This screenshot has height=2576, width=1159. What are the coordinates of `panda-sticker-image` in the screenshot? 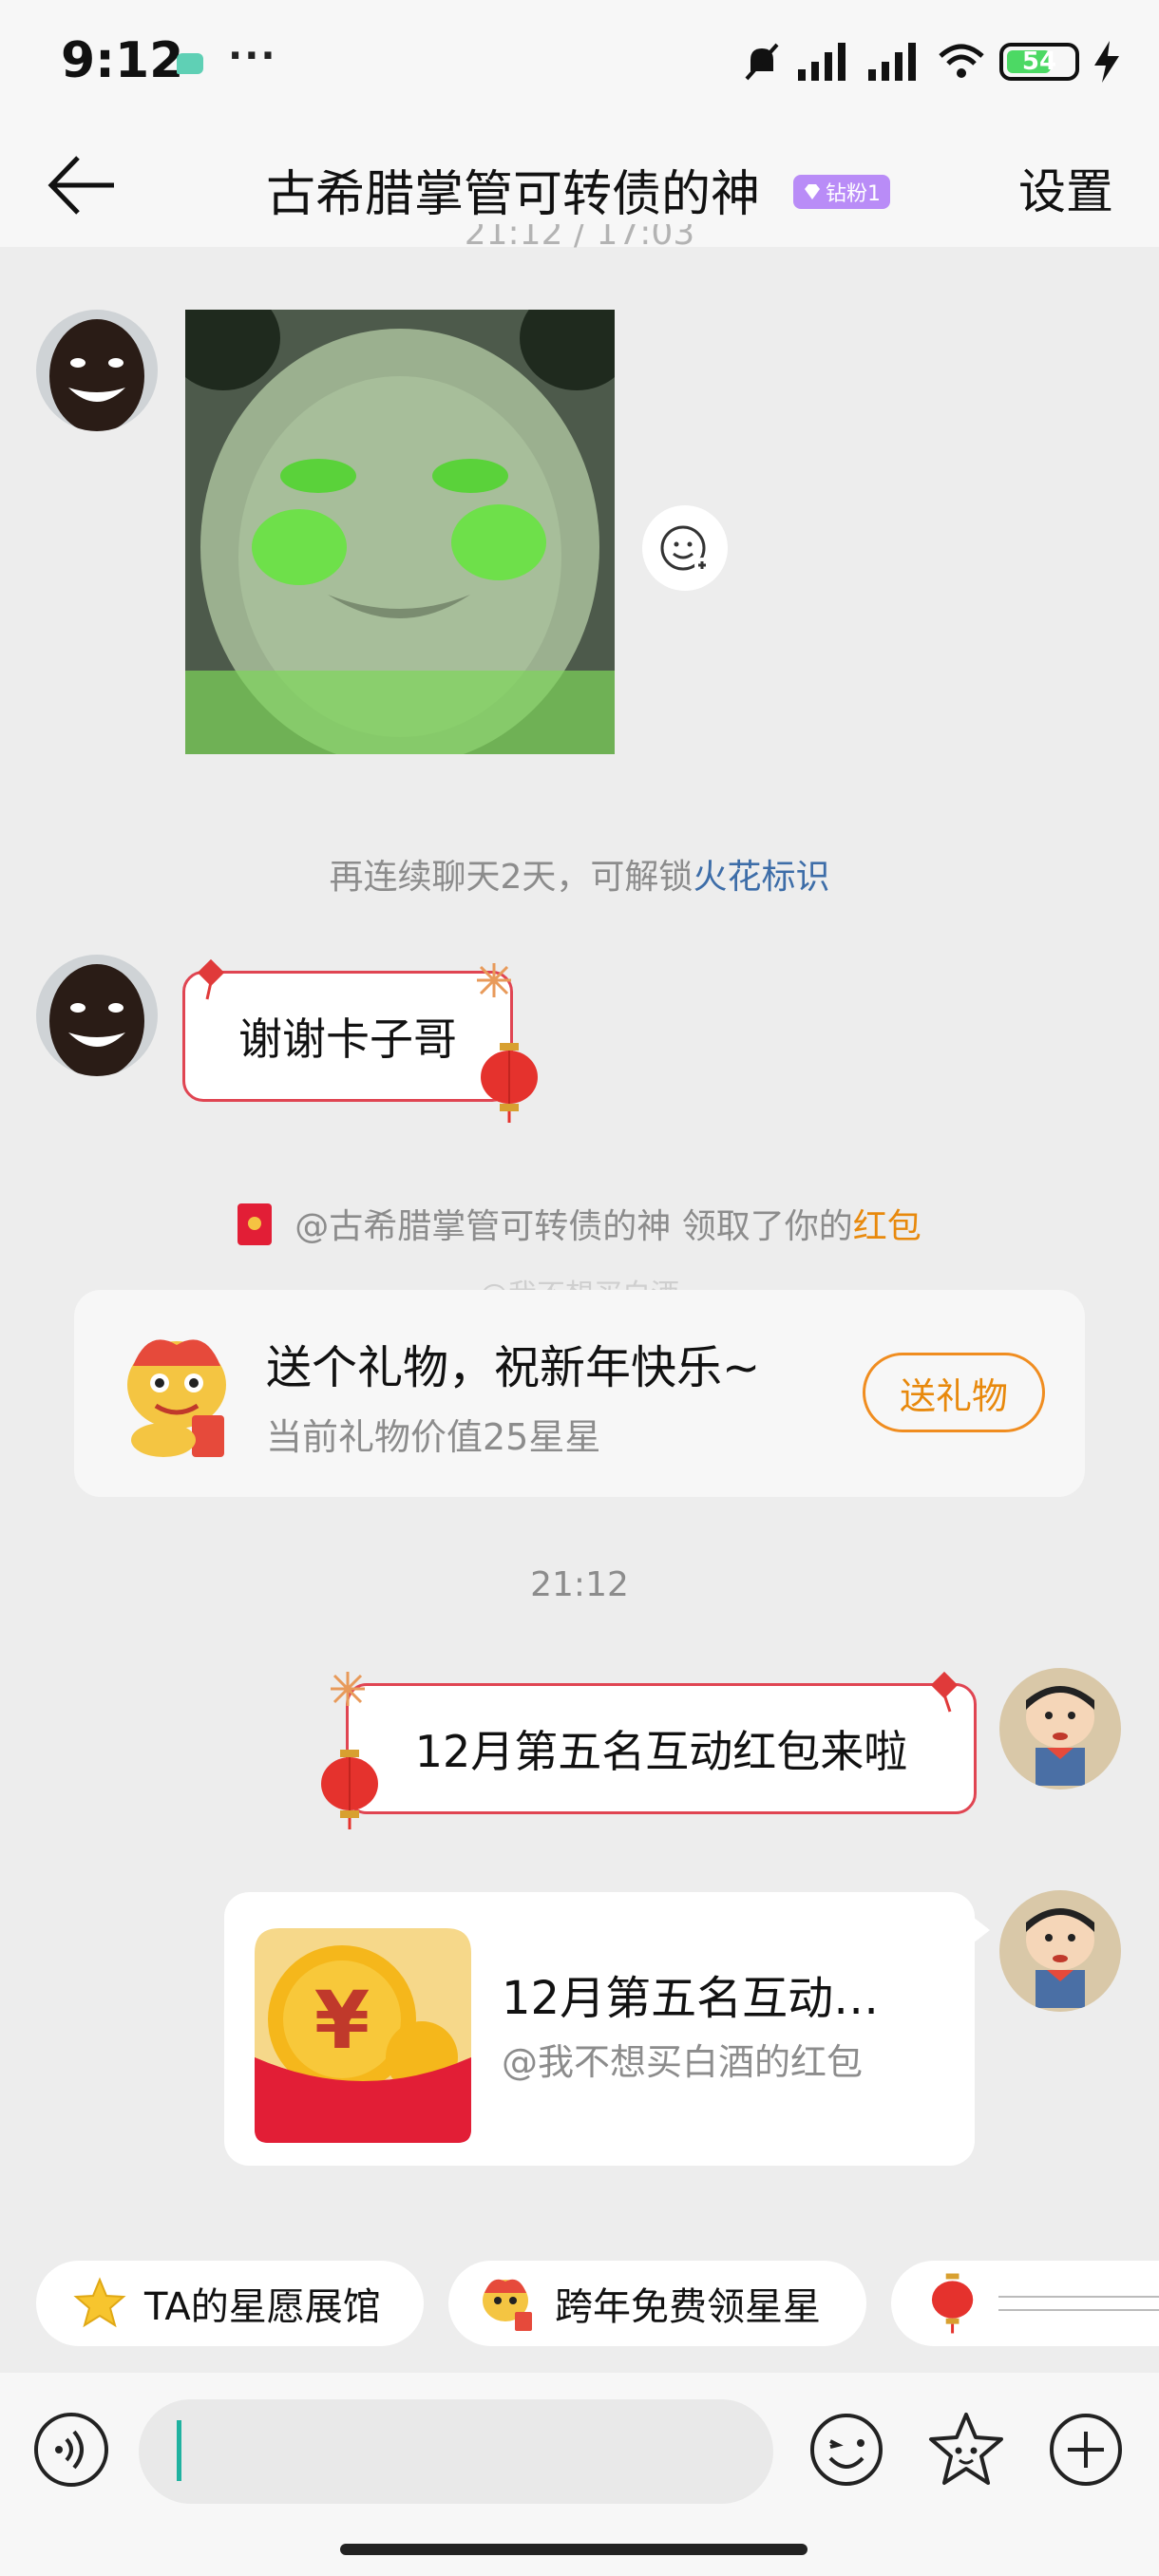 It's located at (400, 532).